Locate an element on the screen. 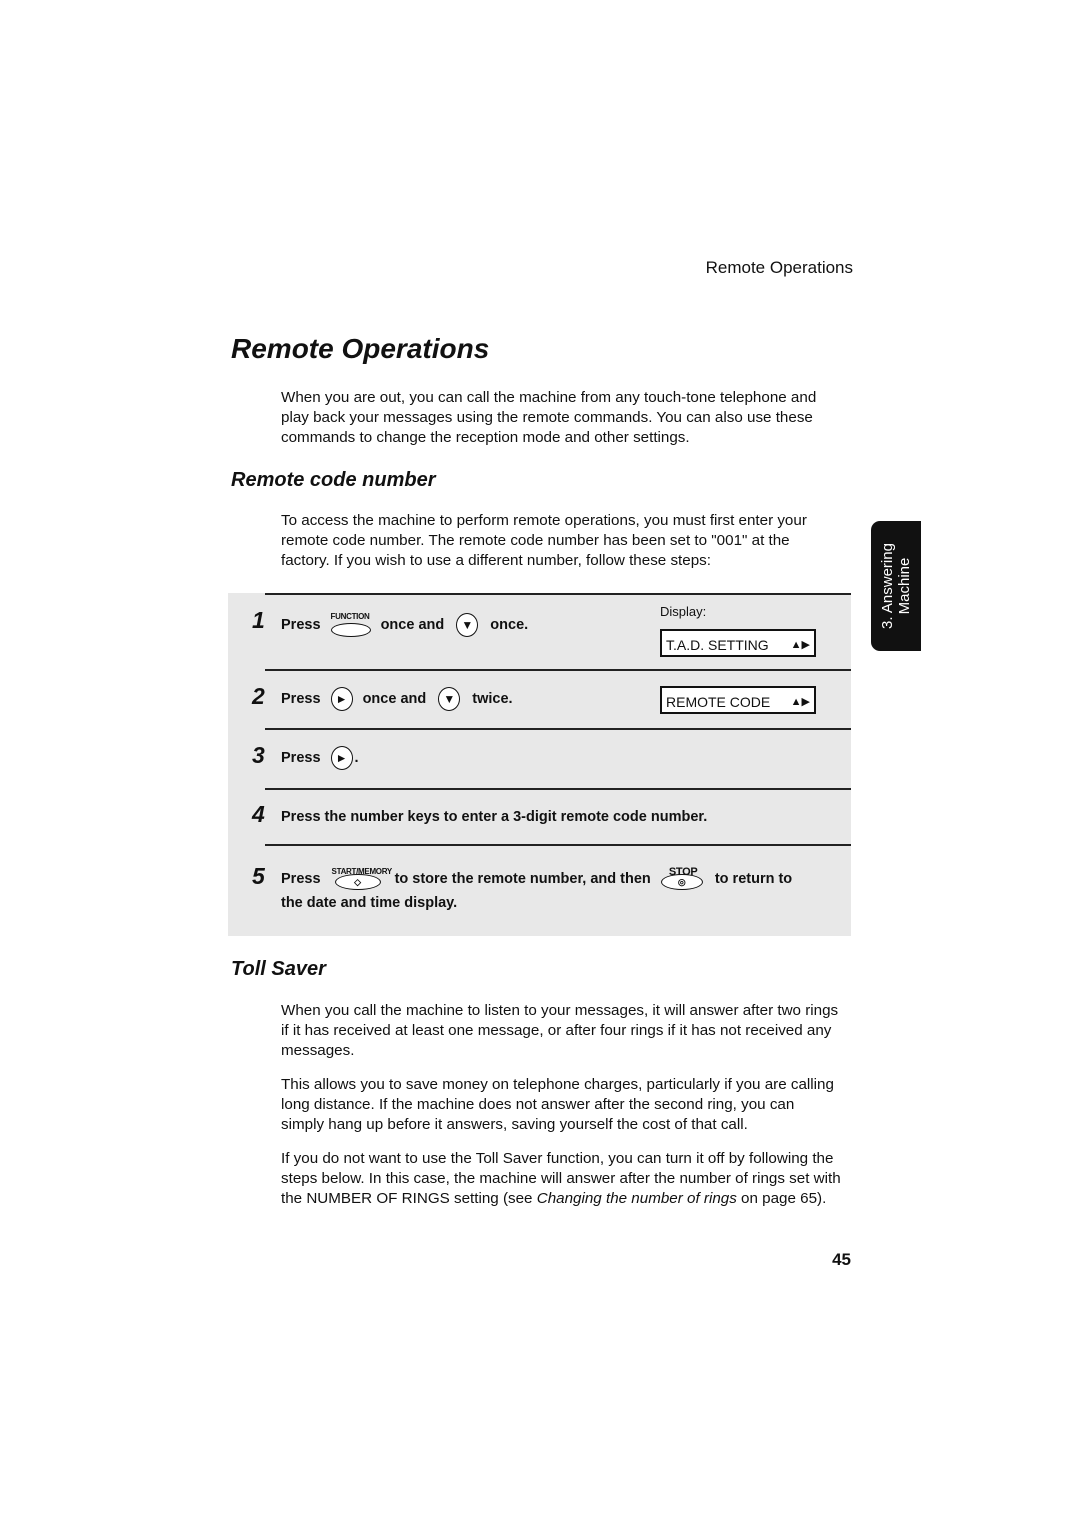 The width and height of the screenshot is (1080, 1528). oval-button-icon is located at coordinates (350, 630).